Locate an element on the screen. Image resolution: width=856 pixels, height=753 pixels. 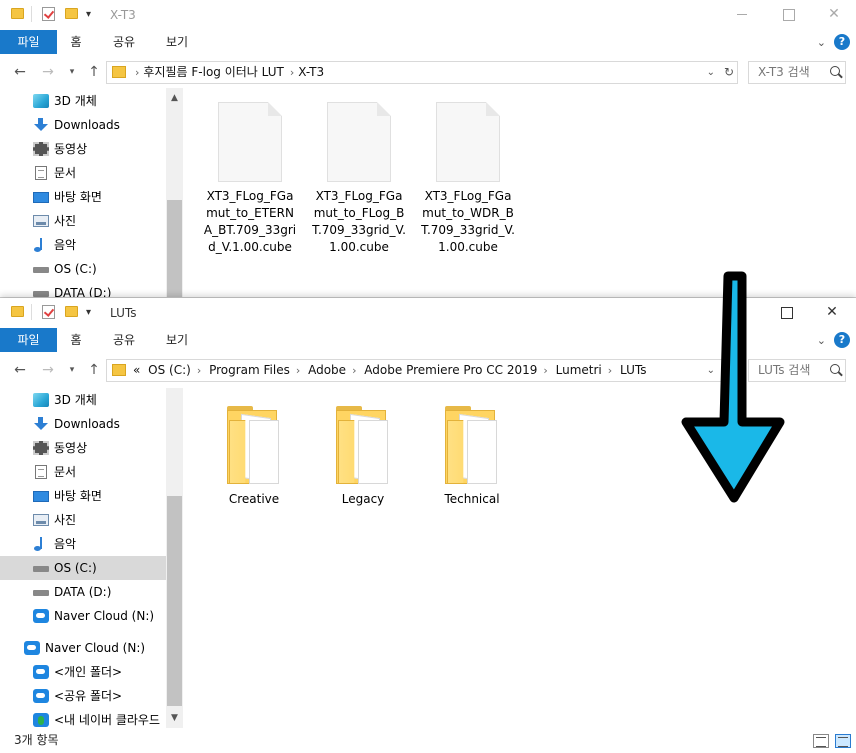
pictures-icon is located at coordinates (41, 520).